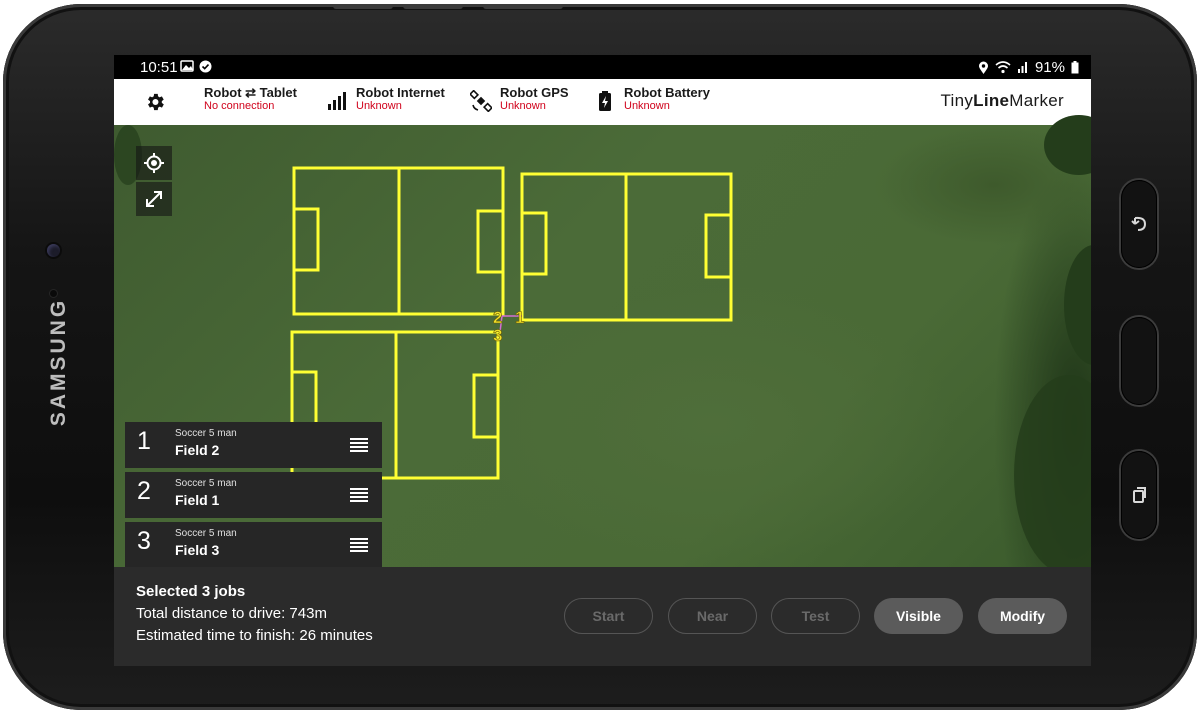 The height and width of the screenshot is (715, 1200). I want to click on stat-label: Robot Internet, so click(400, 92).